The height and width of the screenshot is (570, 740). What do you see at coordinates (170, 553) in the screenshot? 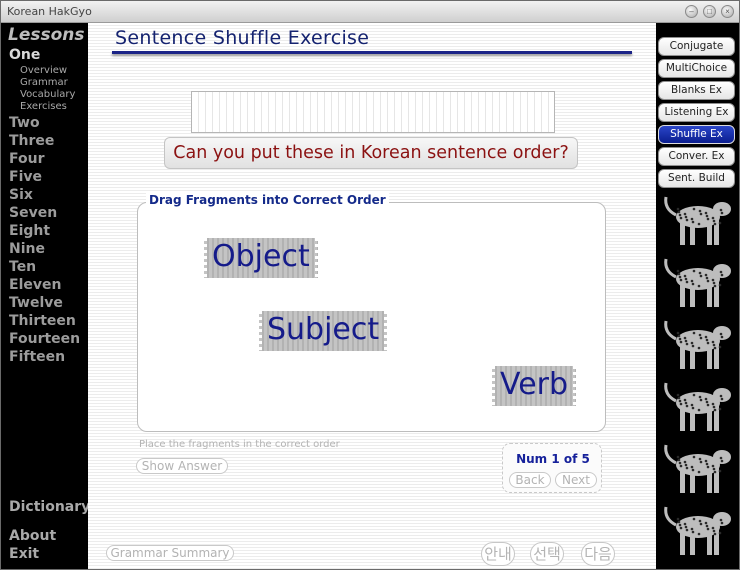
I see `grammar-summary-button: Grammar Summary` at bounding box center [170, 553].